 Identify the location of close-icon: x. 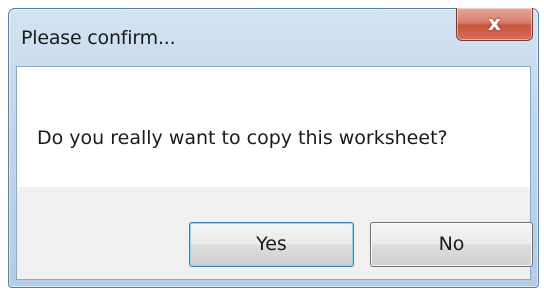
(494, 23).